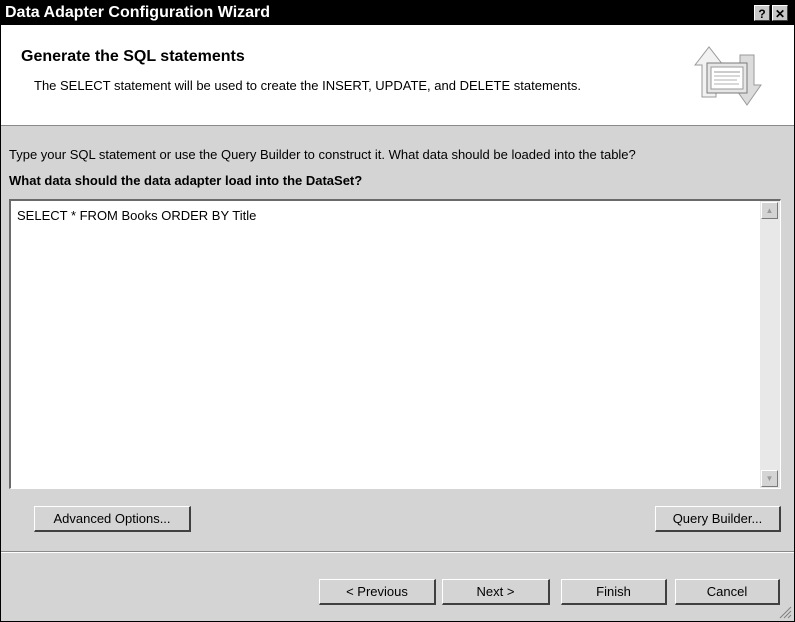  What do you see at coordinates (397, 552) in the screenshot?
I see `footer-separator` at bounding box center [397, 552].